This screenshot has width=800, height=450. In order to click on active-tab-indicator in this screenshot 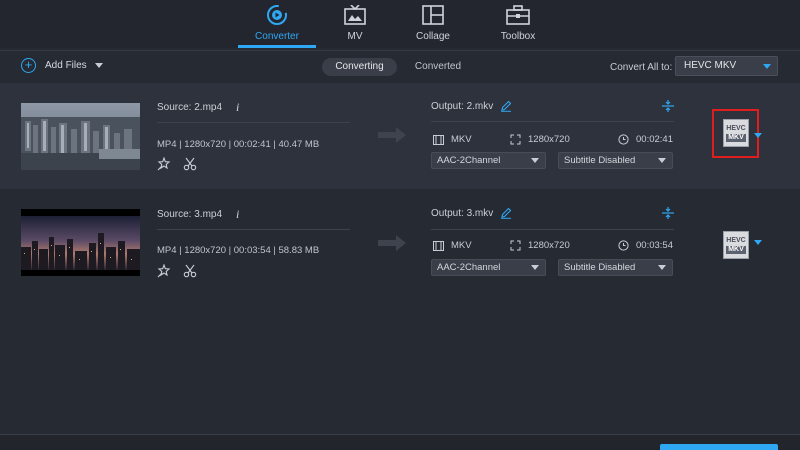, I will do `click(277, 46)`.